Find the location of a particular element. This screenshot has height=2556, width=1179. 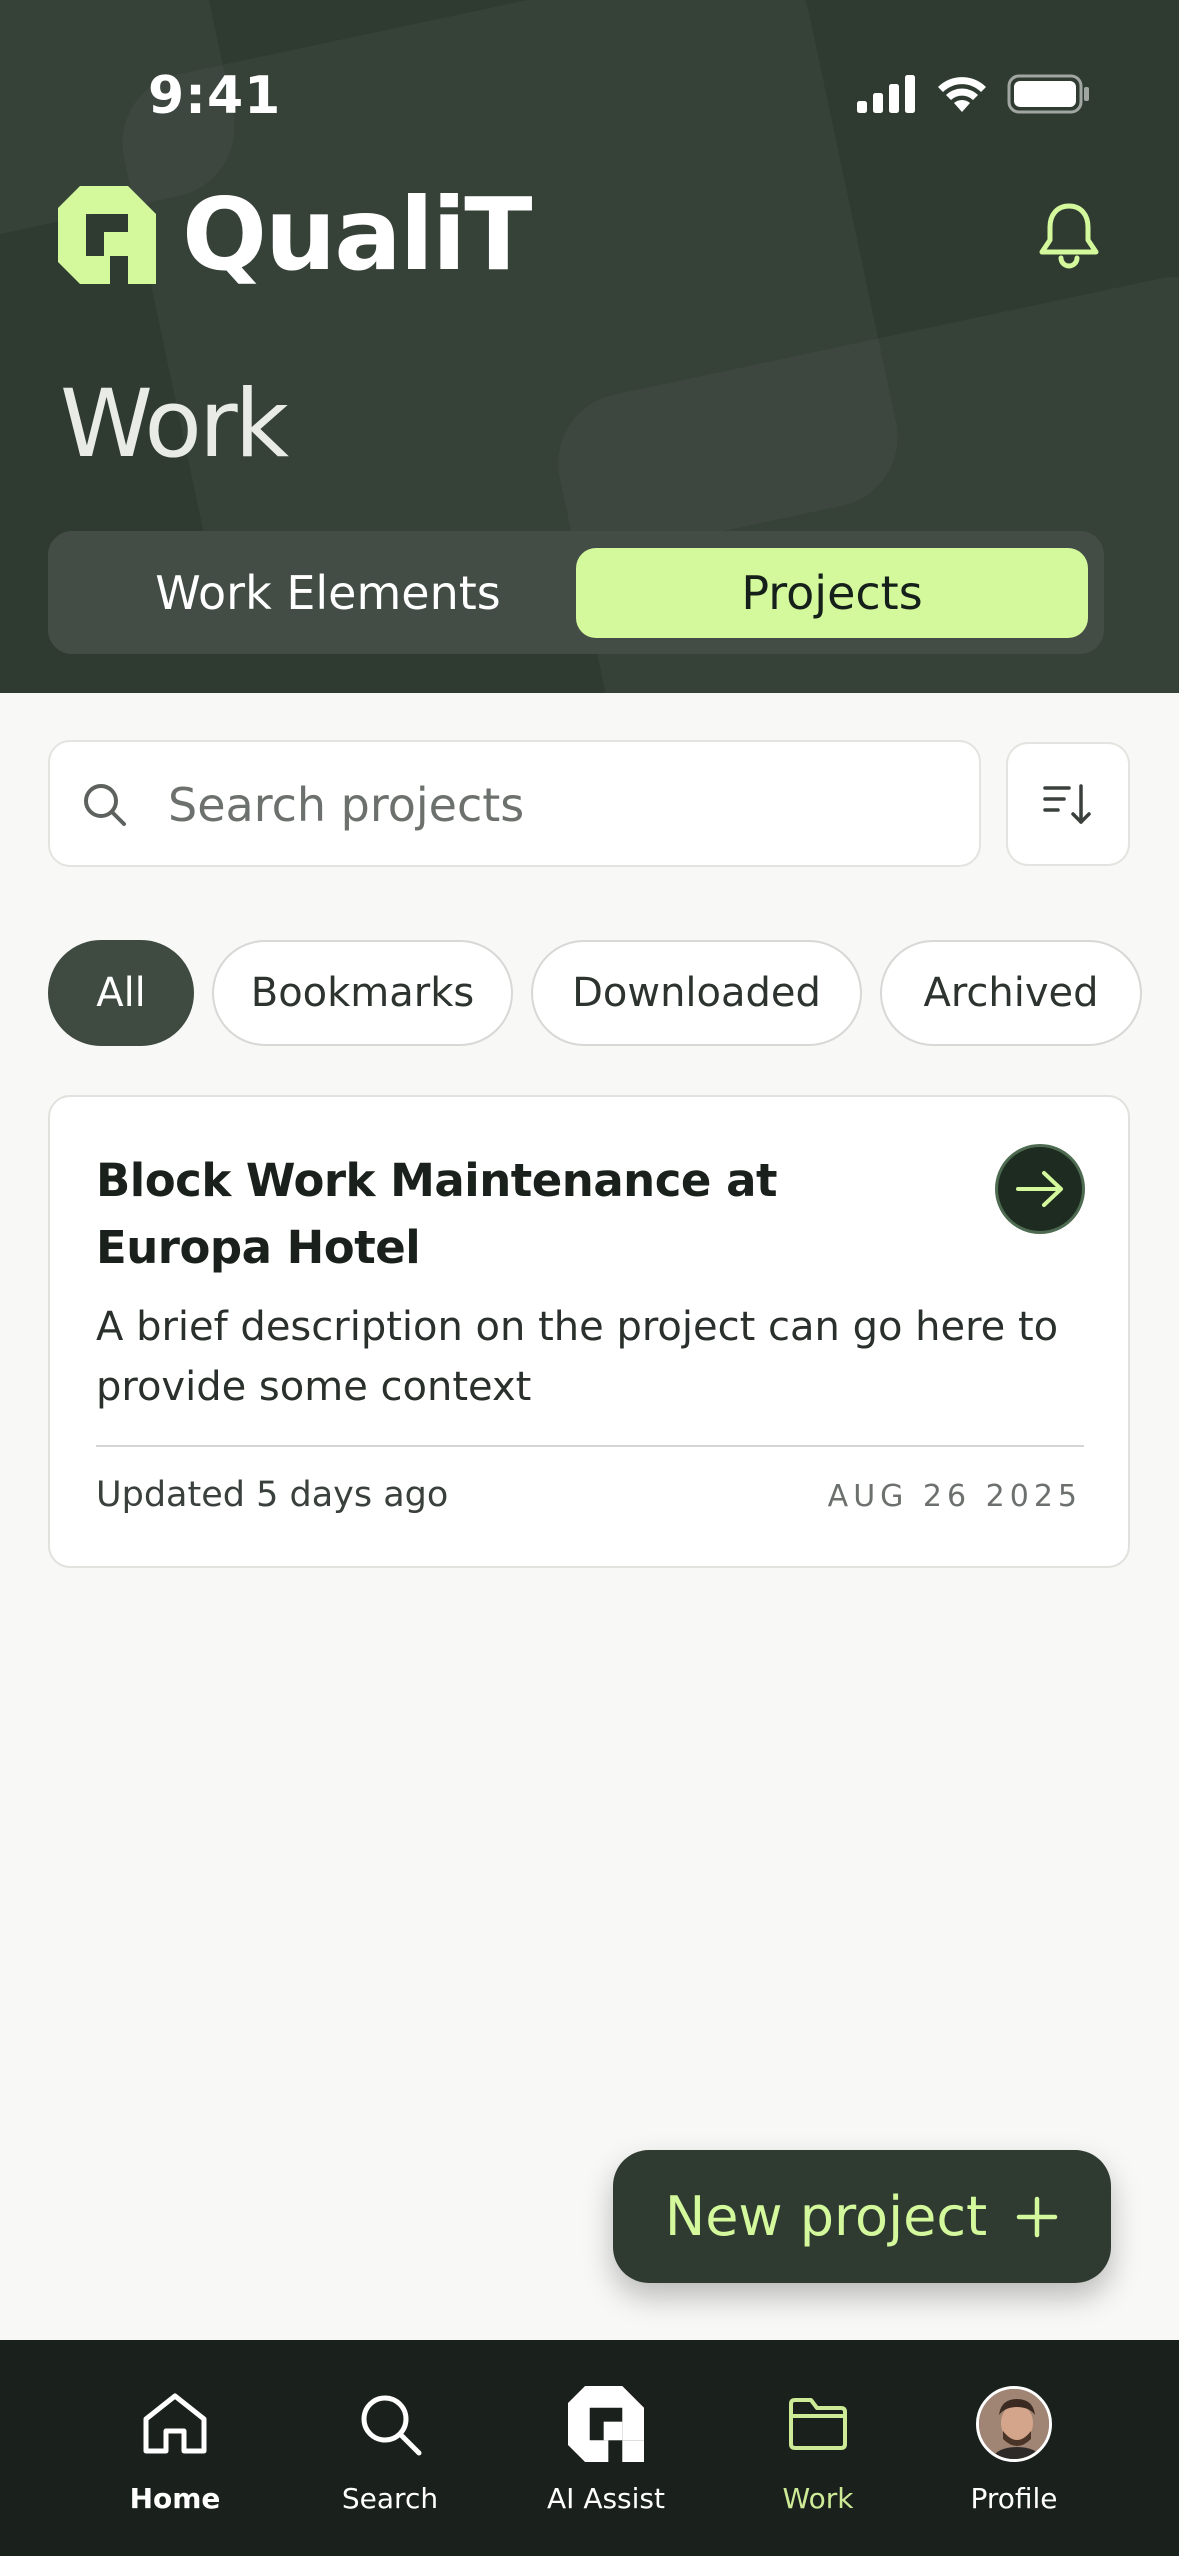

avatar is located at coordinates (1014, 2424).